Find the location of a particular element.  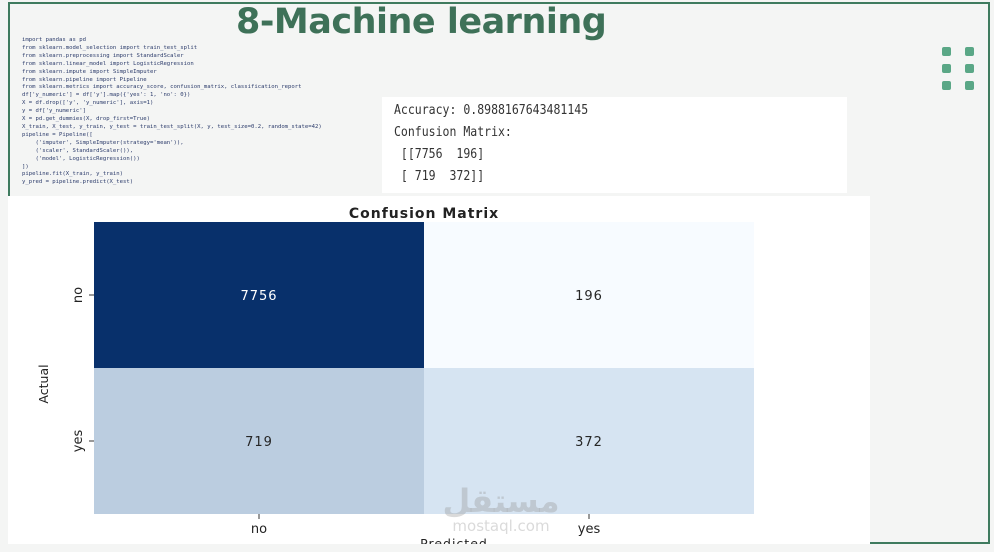

code-line: ]) is located at coordinates (25, 166).